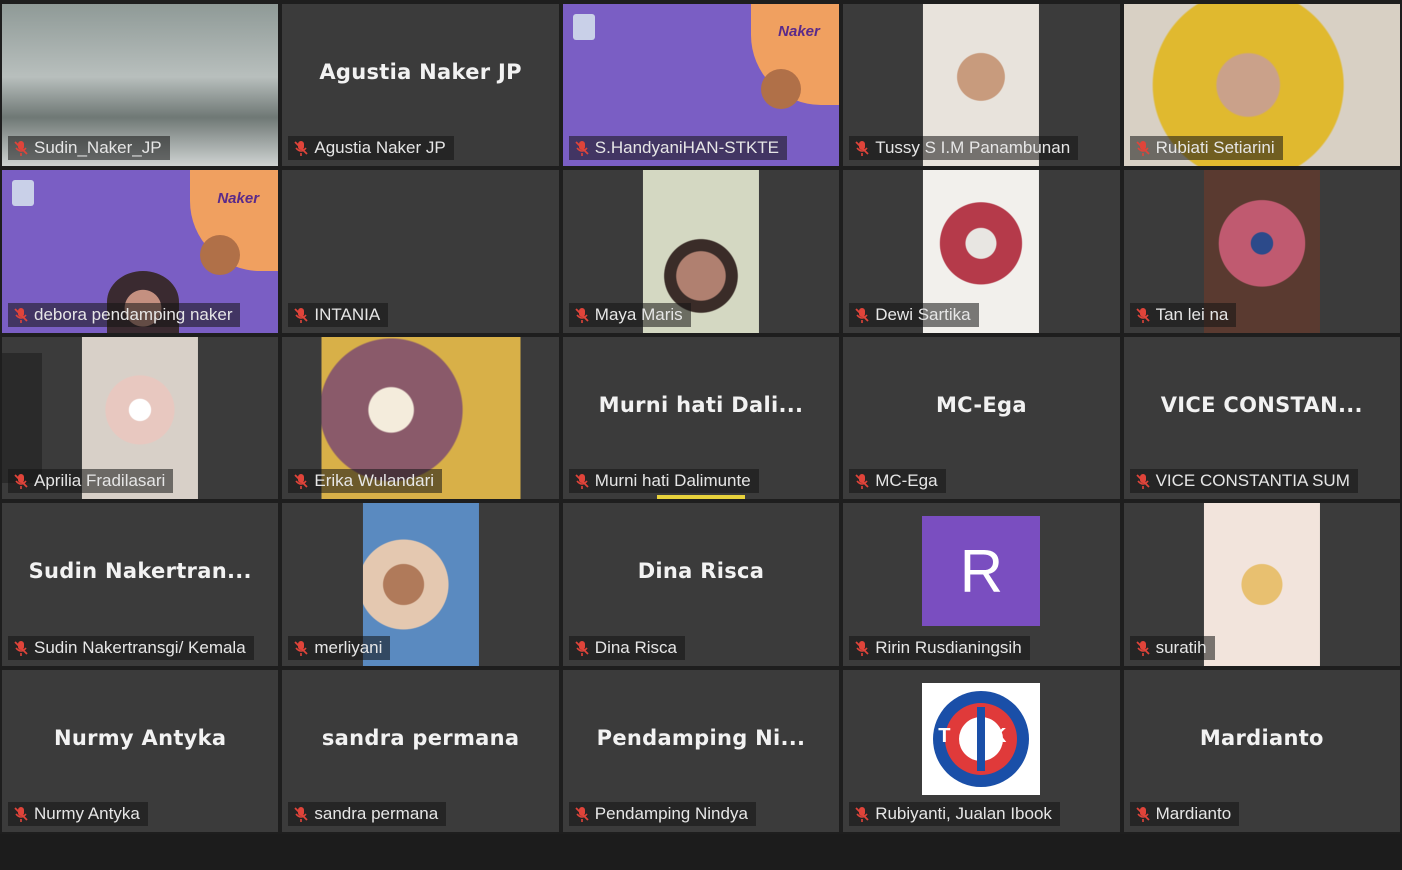 The width and height of the screenshot is (1402, 870). Describe the element at coordinates (701, 251) in the screenshot. I see `participant-tile: Maya Maris` at that location.